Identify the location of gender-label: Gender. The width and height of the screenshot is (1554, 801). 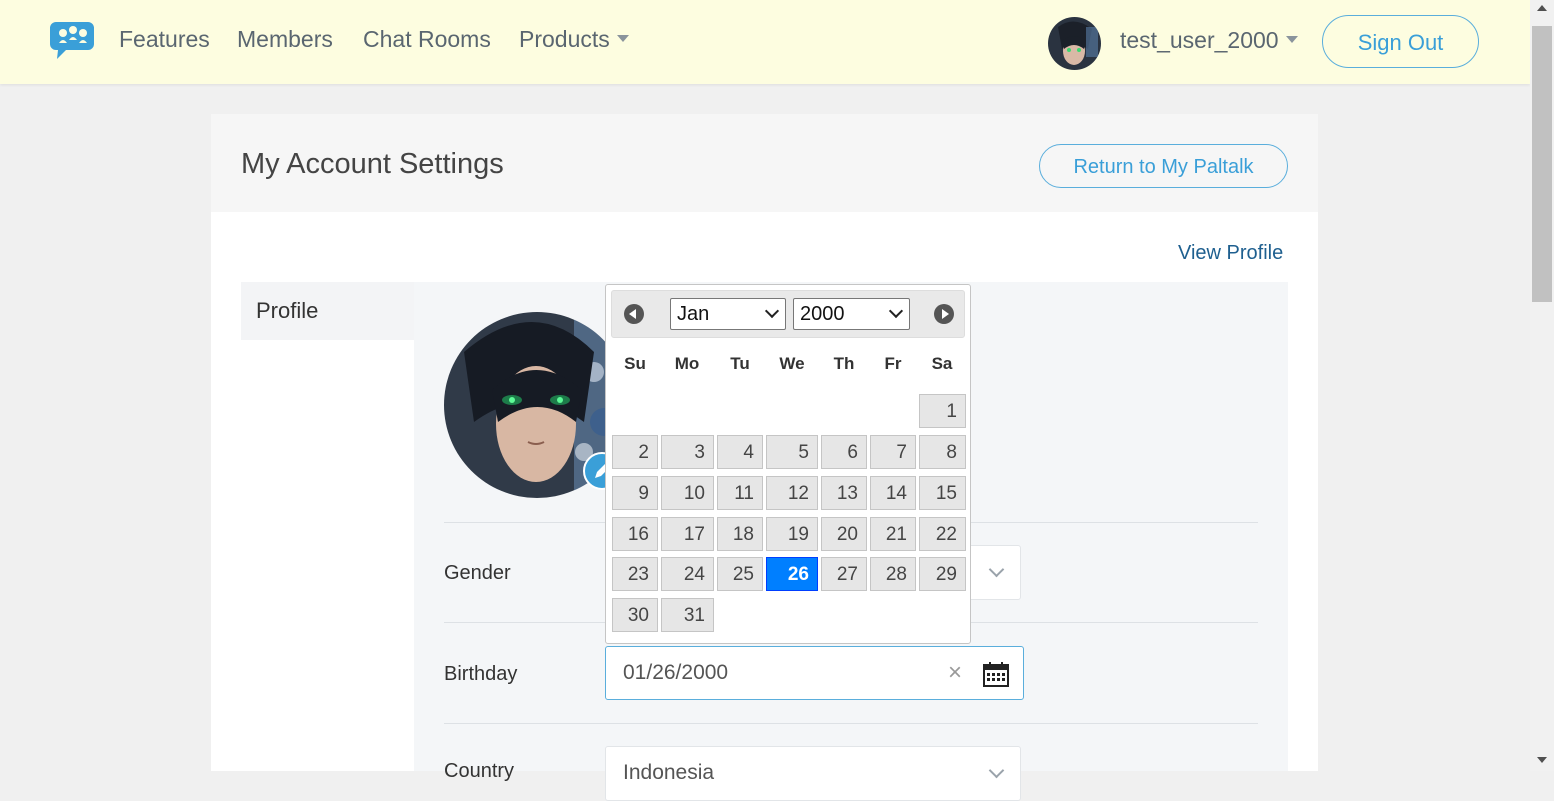
(477, 573).